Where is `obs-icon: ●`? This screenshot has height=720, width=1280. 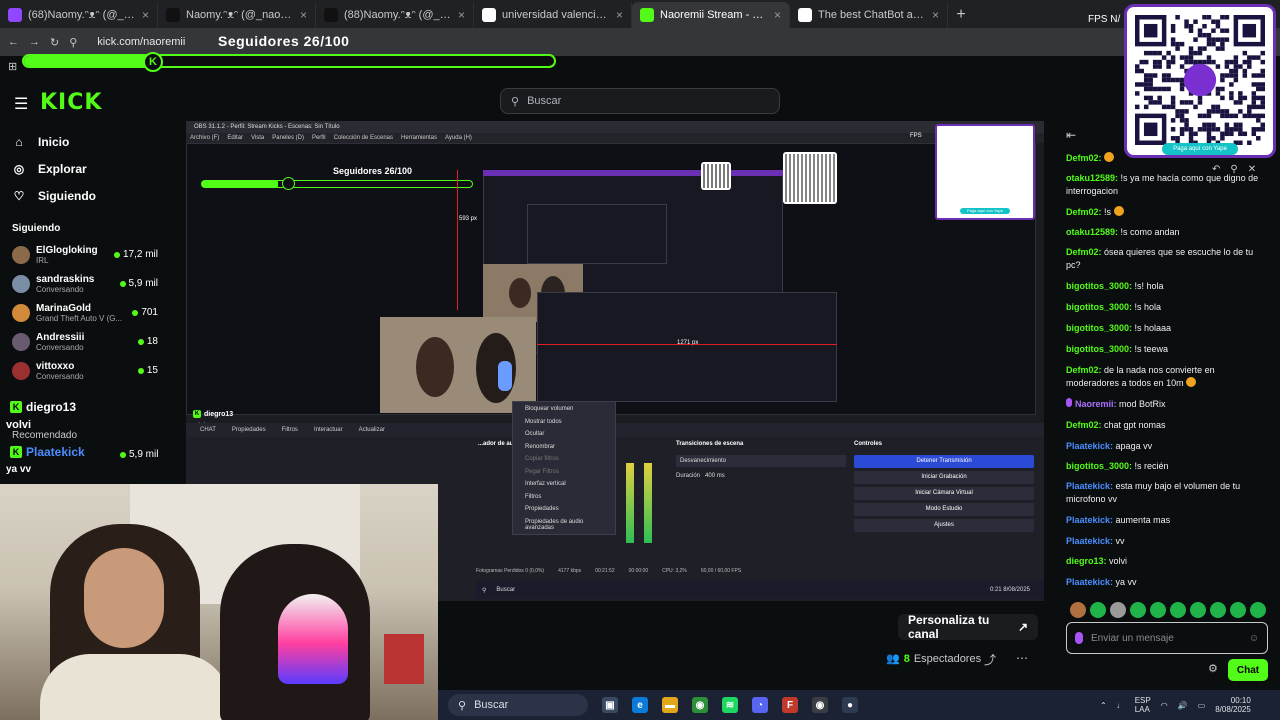 obs-icon: ● is located at coordinates (850, 705).